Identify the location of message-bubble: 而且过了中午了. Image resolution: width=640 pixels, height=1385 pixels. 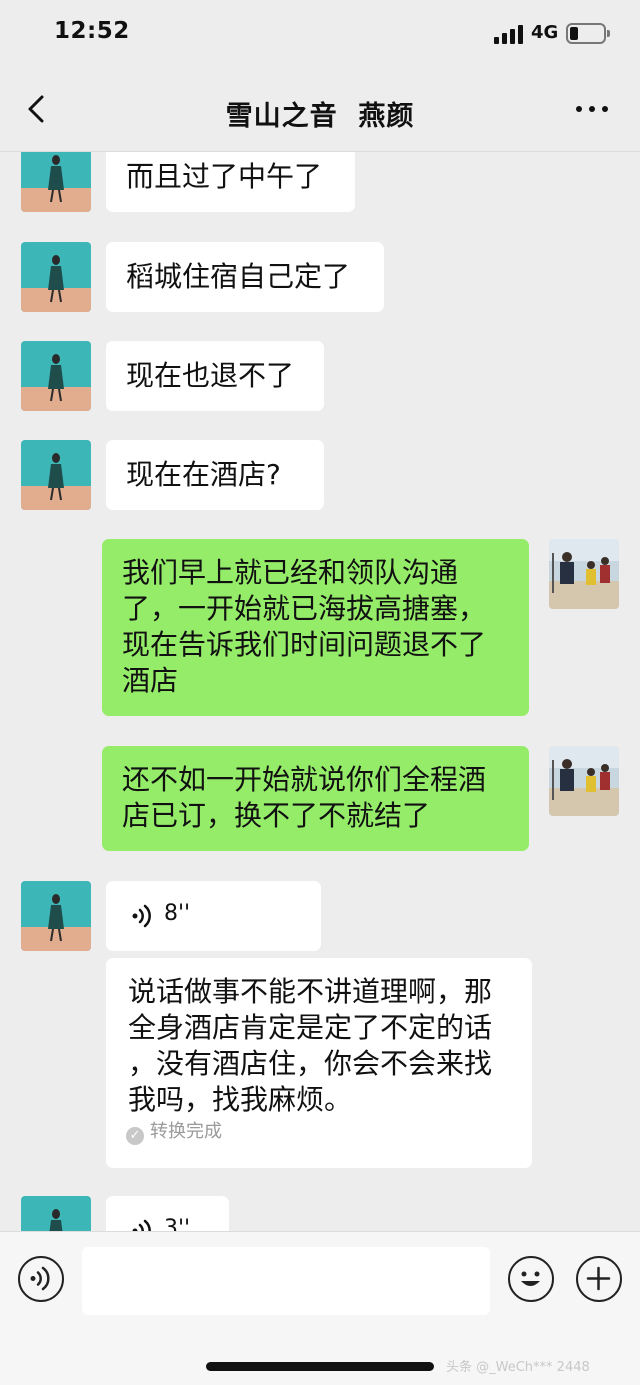
(230, 182).